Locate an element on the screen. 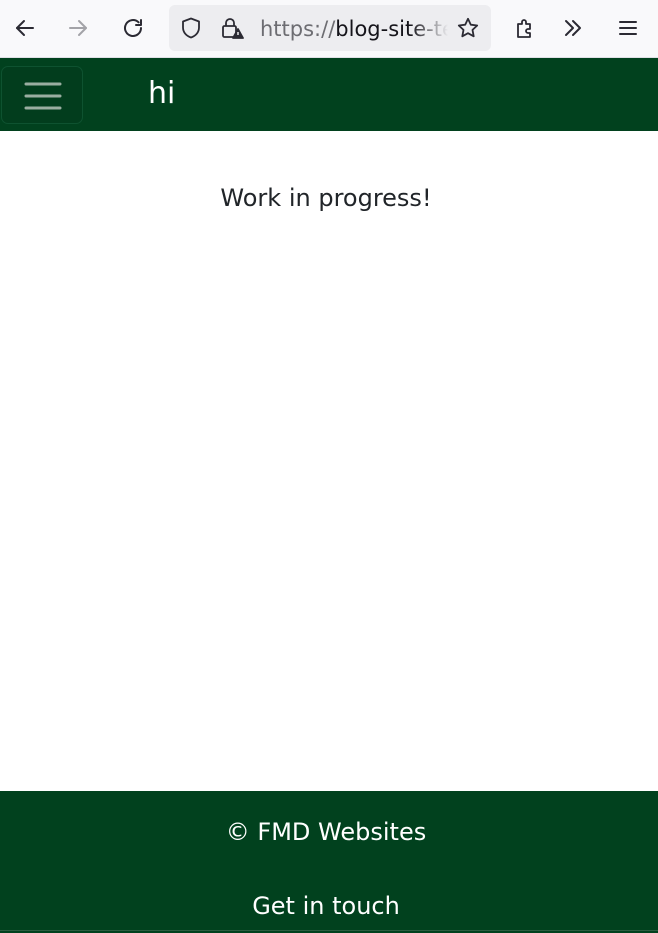  site-navbar: hi is located at coordinates (329, 94).